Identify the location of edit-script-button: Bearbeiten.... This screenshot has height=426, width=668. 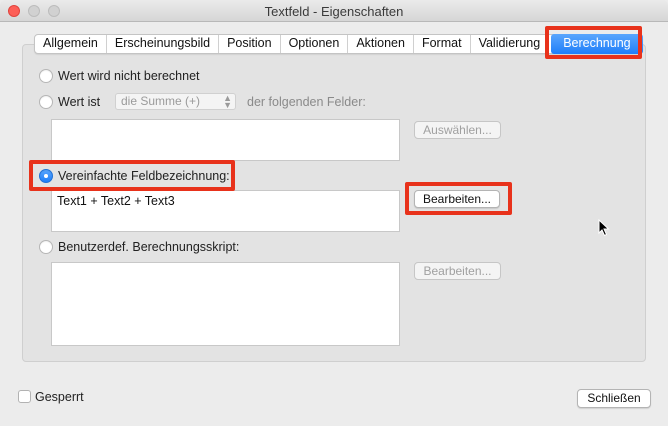
(457, 271).